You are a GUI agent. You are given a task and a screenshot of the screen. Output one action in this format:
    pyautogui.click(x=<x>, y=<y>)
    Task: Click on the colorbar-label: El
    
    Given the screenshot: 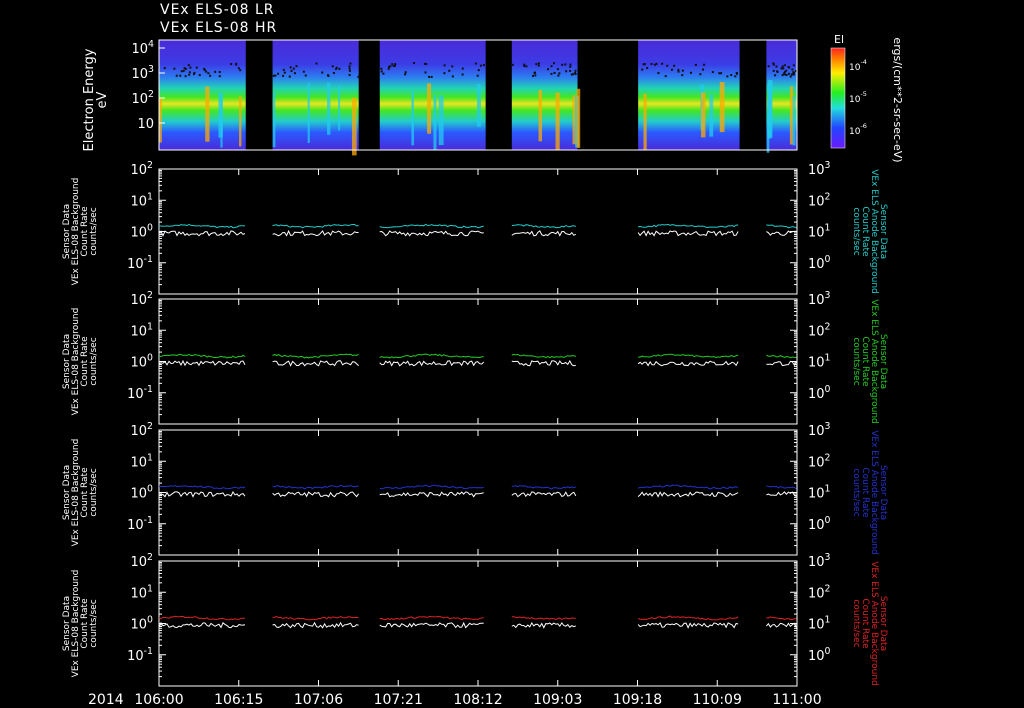 What is the action you would take?
    pyautogui.click(x=839, y=39)
    